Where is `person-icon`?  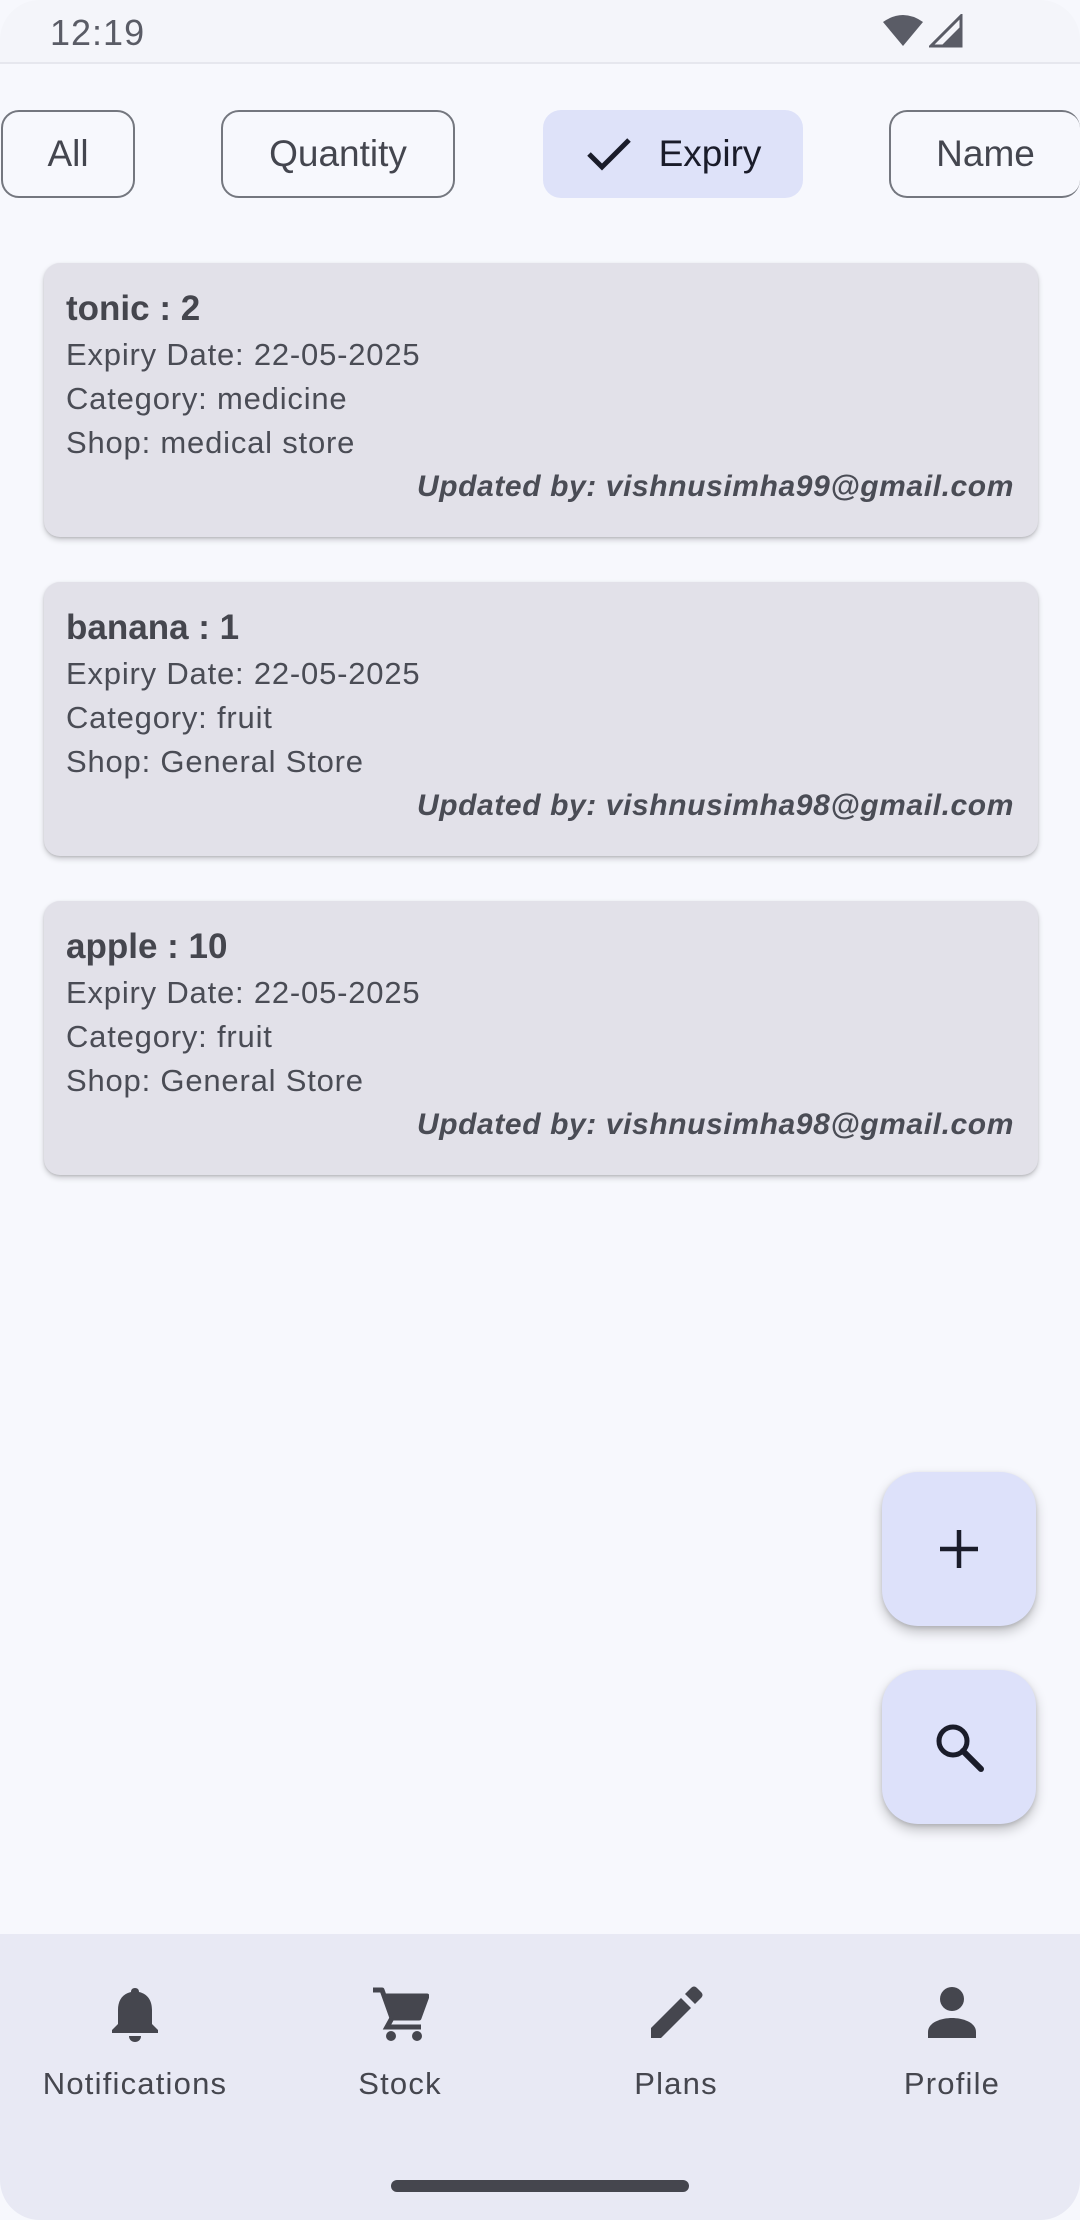 person-icon is located at coordinates (948, 2012).